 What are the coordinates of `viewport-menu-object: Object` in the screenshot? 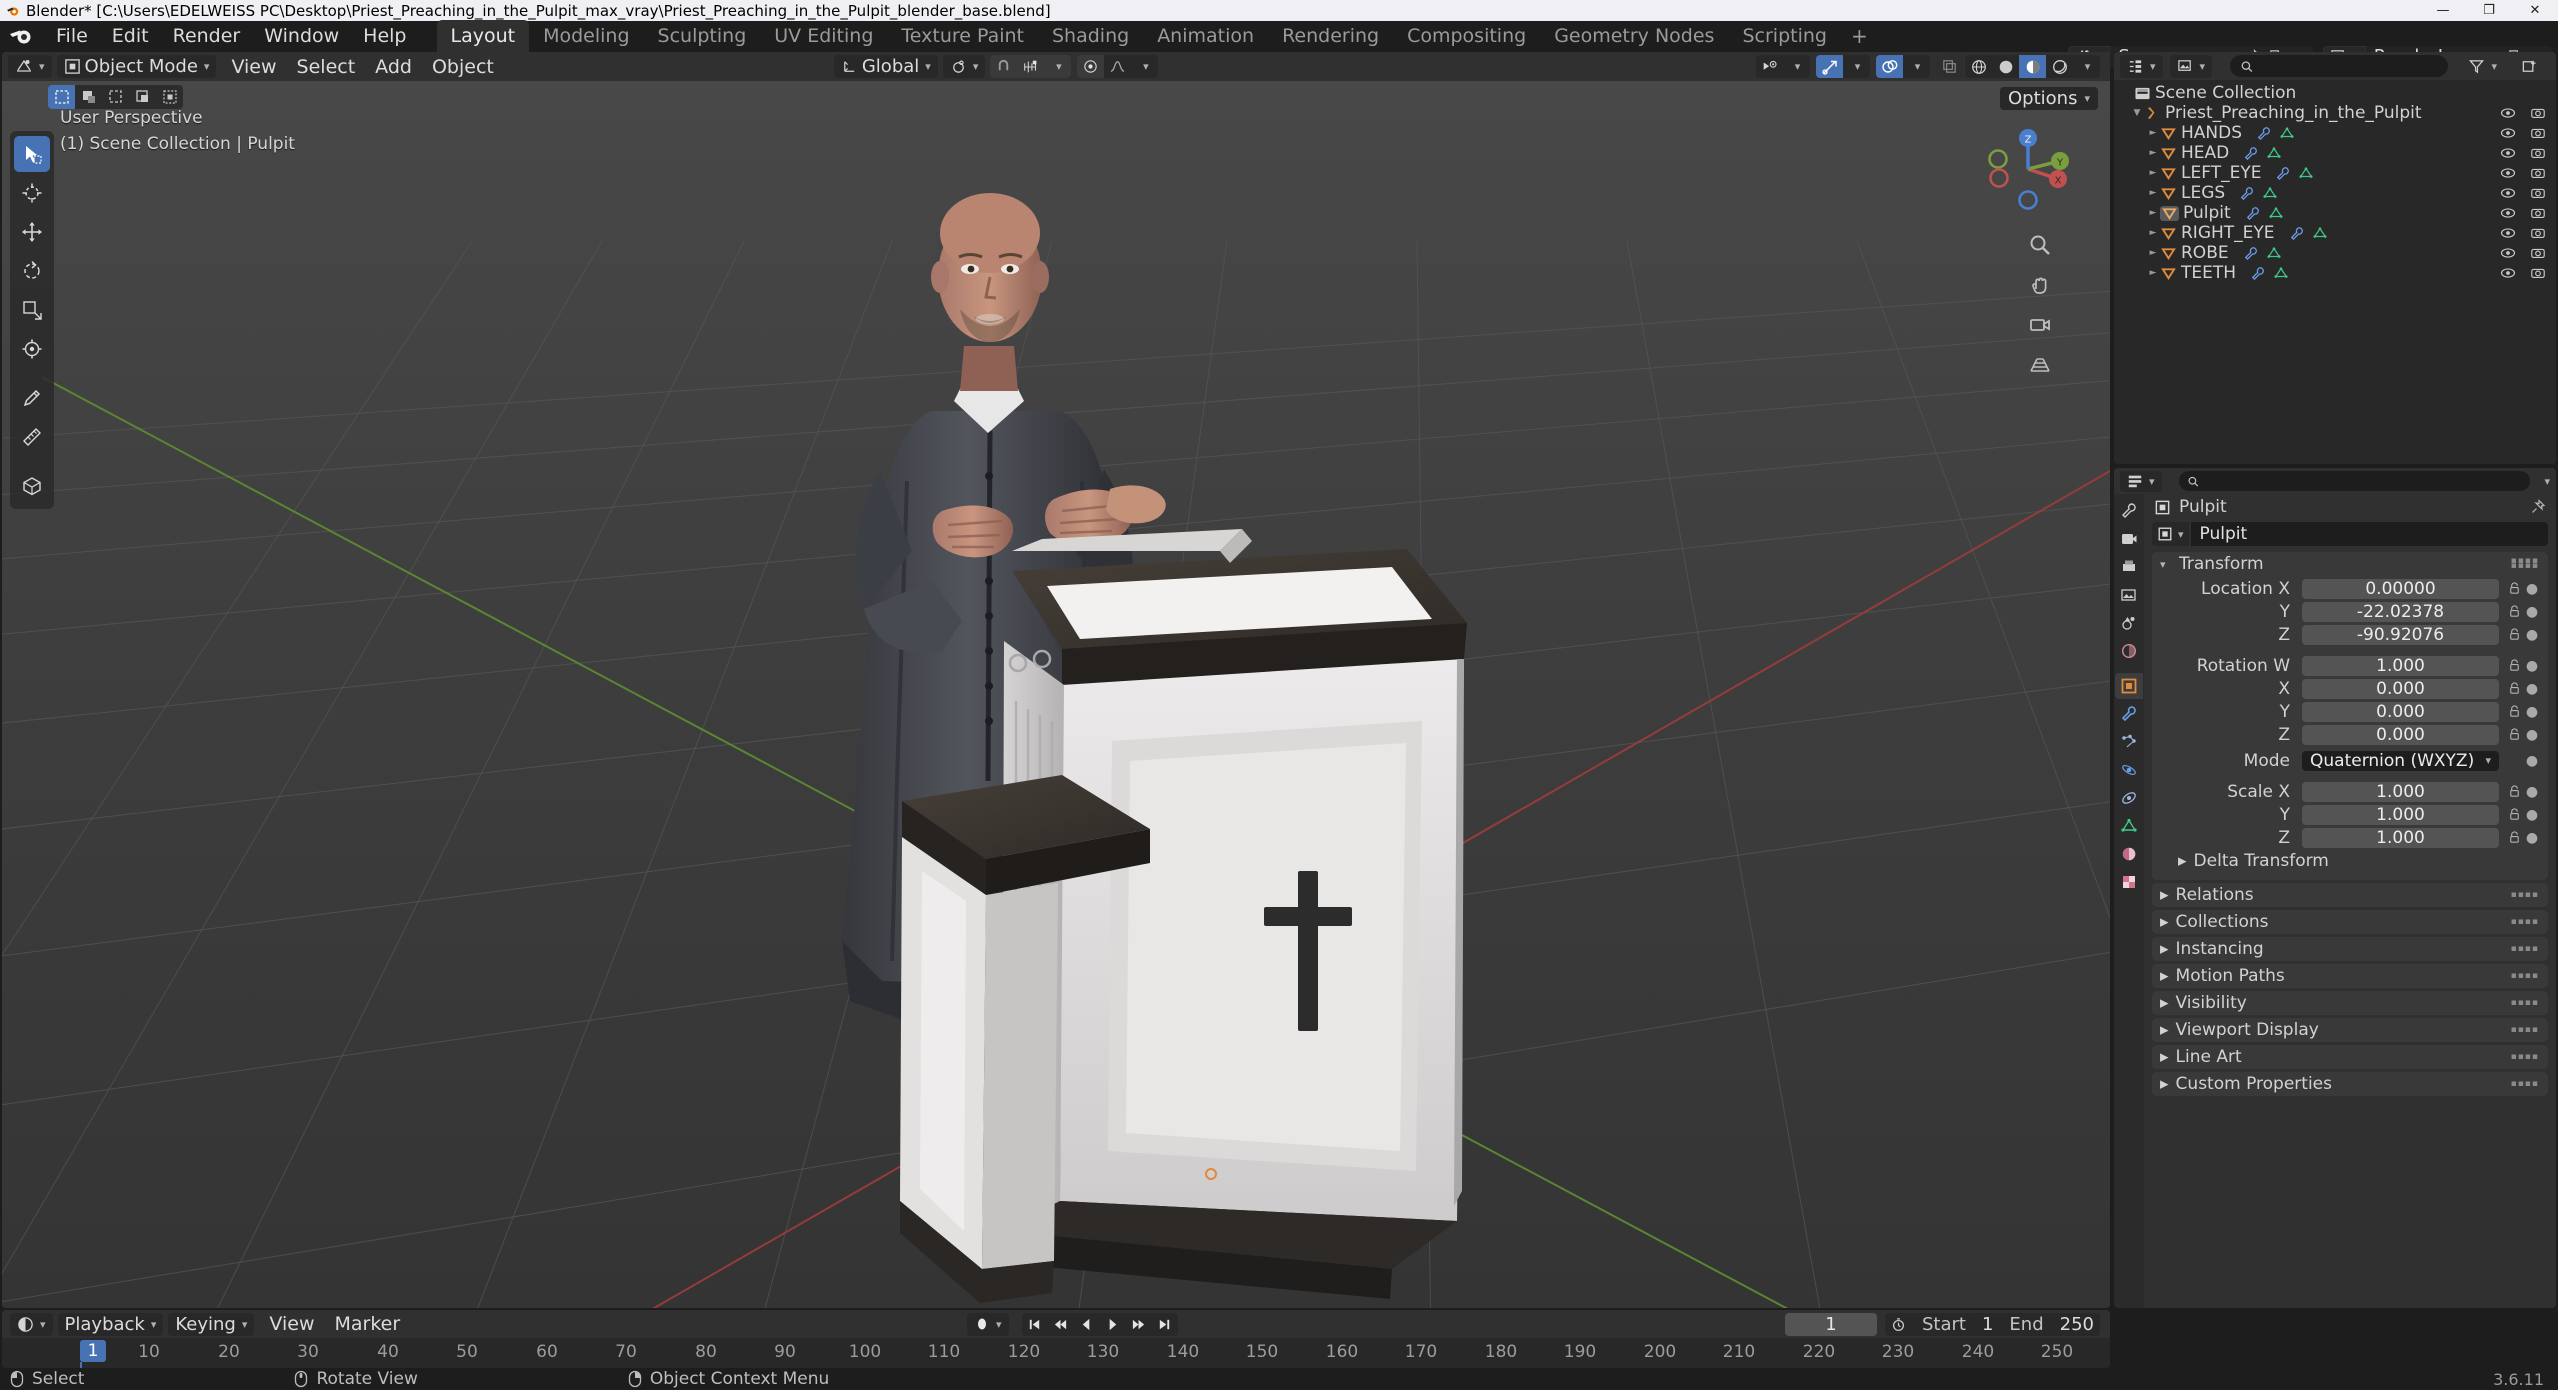 It's located at (463, 67).